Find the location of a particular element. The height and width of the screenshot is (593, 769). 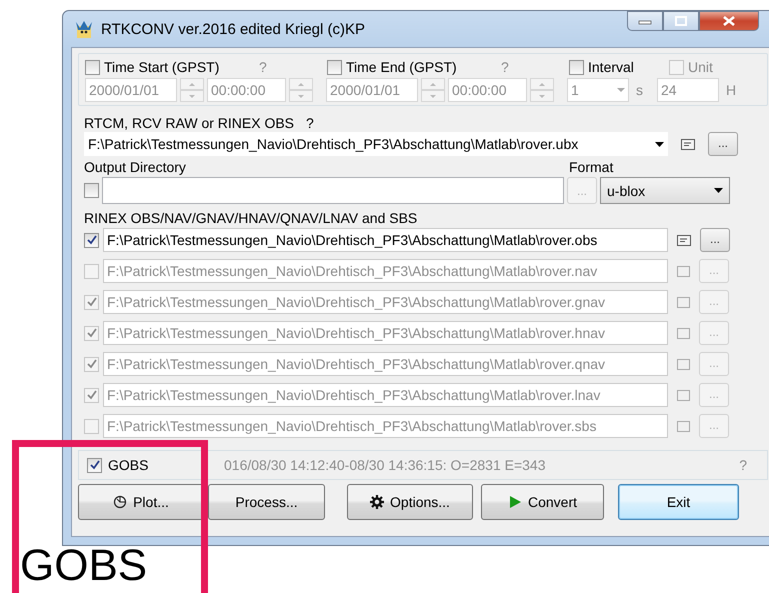

play-icon is located at coordinates (515, 502).